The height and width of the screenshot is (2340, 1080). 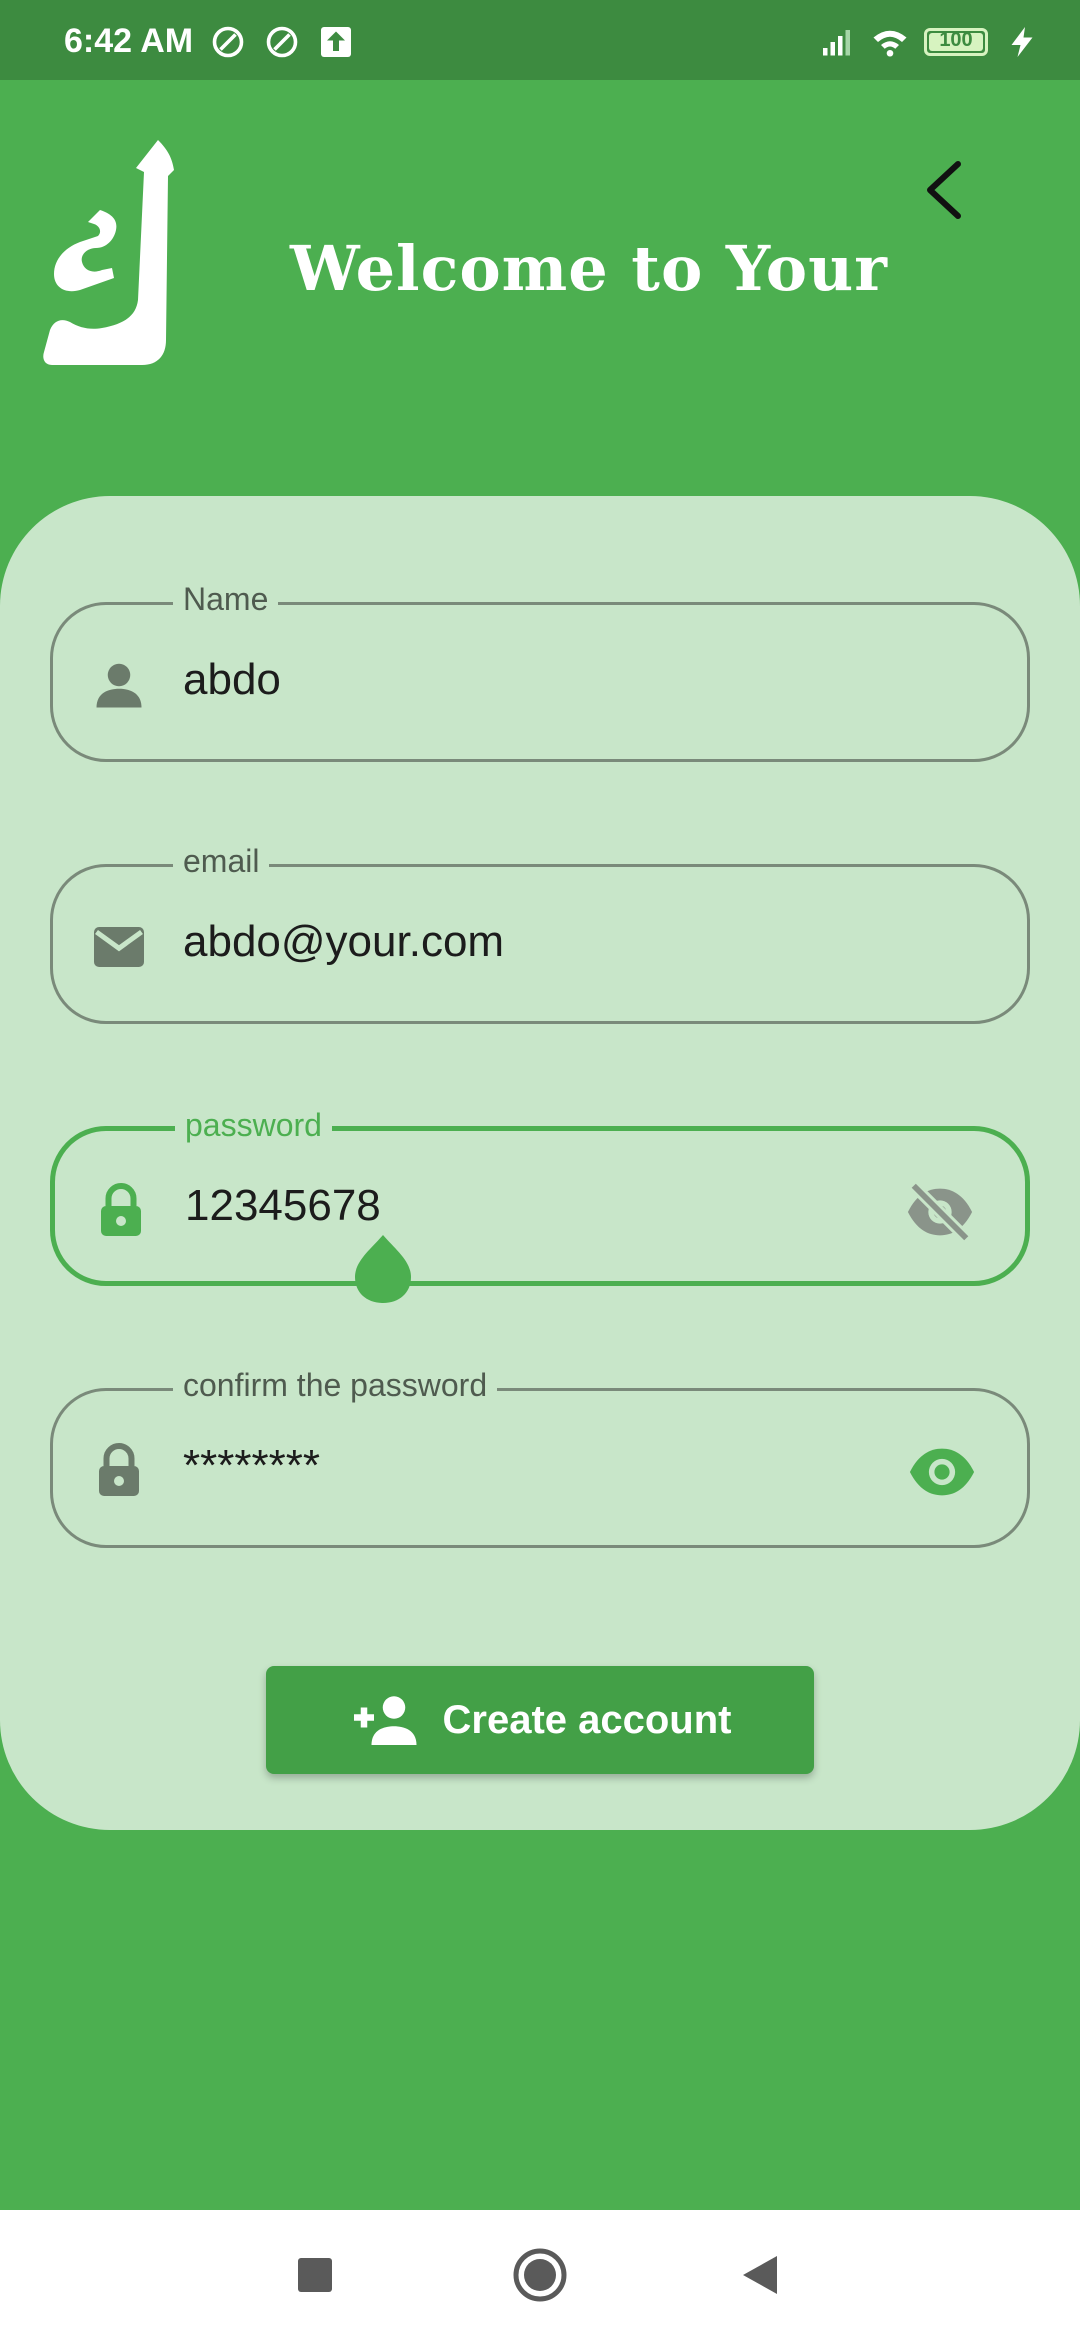 I want to click on email-label: email, so click(x=221, y=861).